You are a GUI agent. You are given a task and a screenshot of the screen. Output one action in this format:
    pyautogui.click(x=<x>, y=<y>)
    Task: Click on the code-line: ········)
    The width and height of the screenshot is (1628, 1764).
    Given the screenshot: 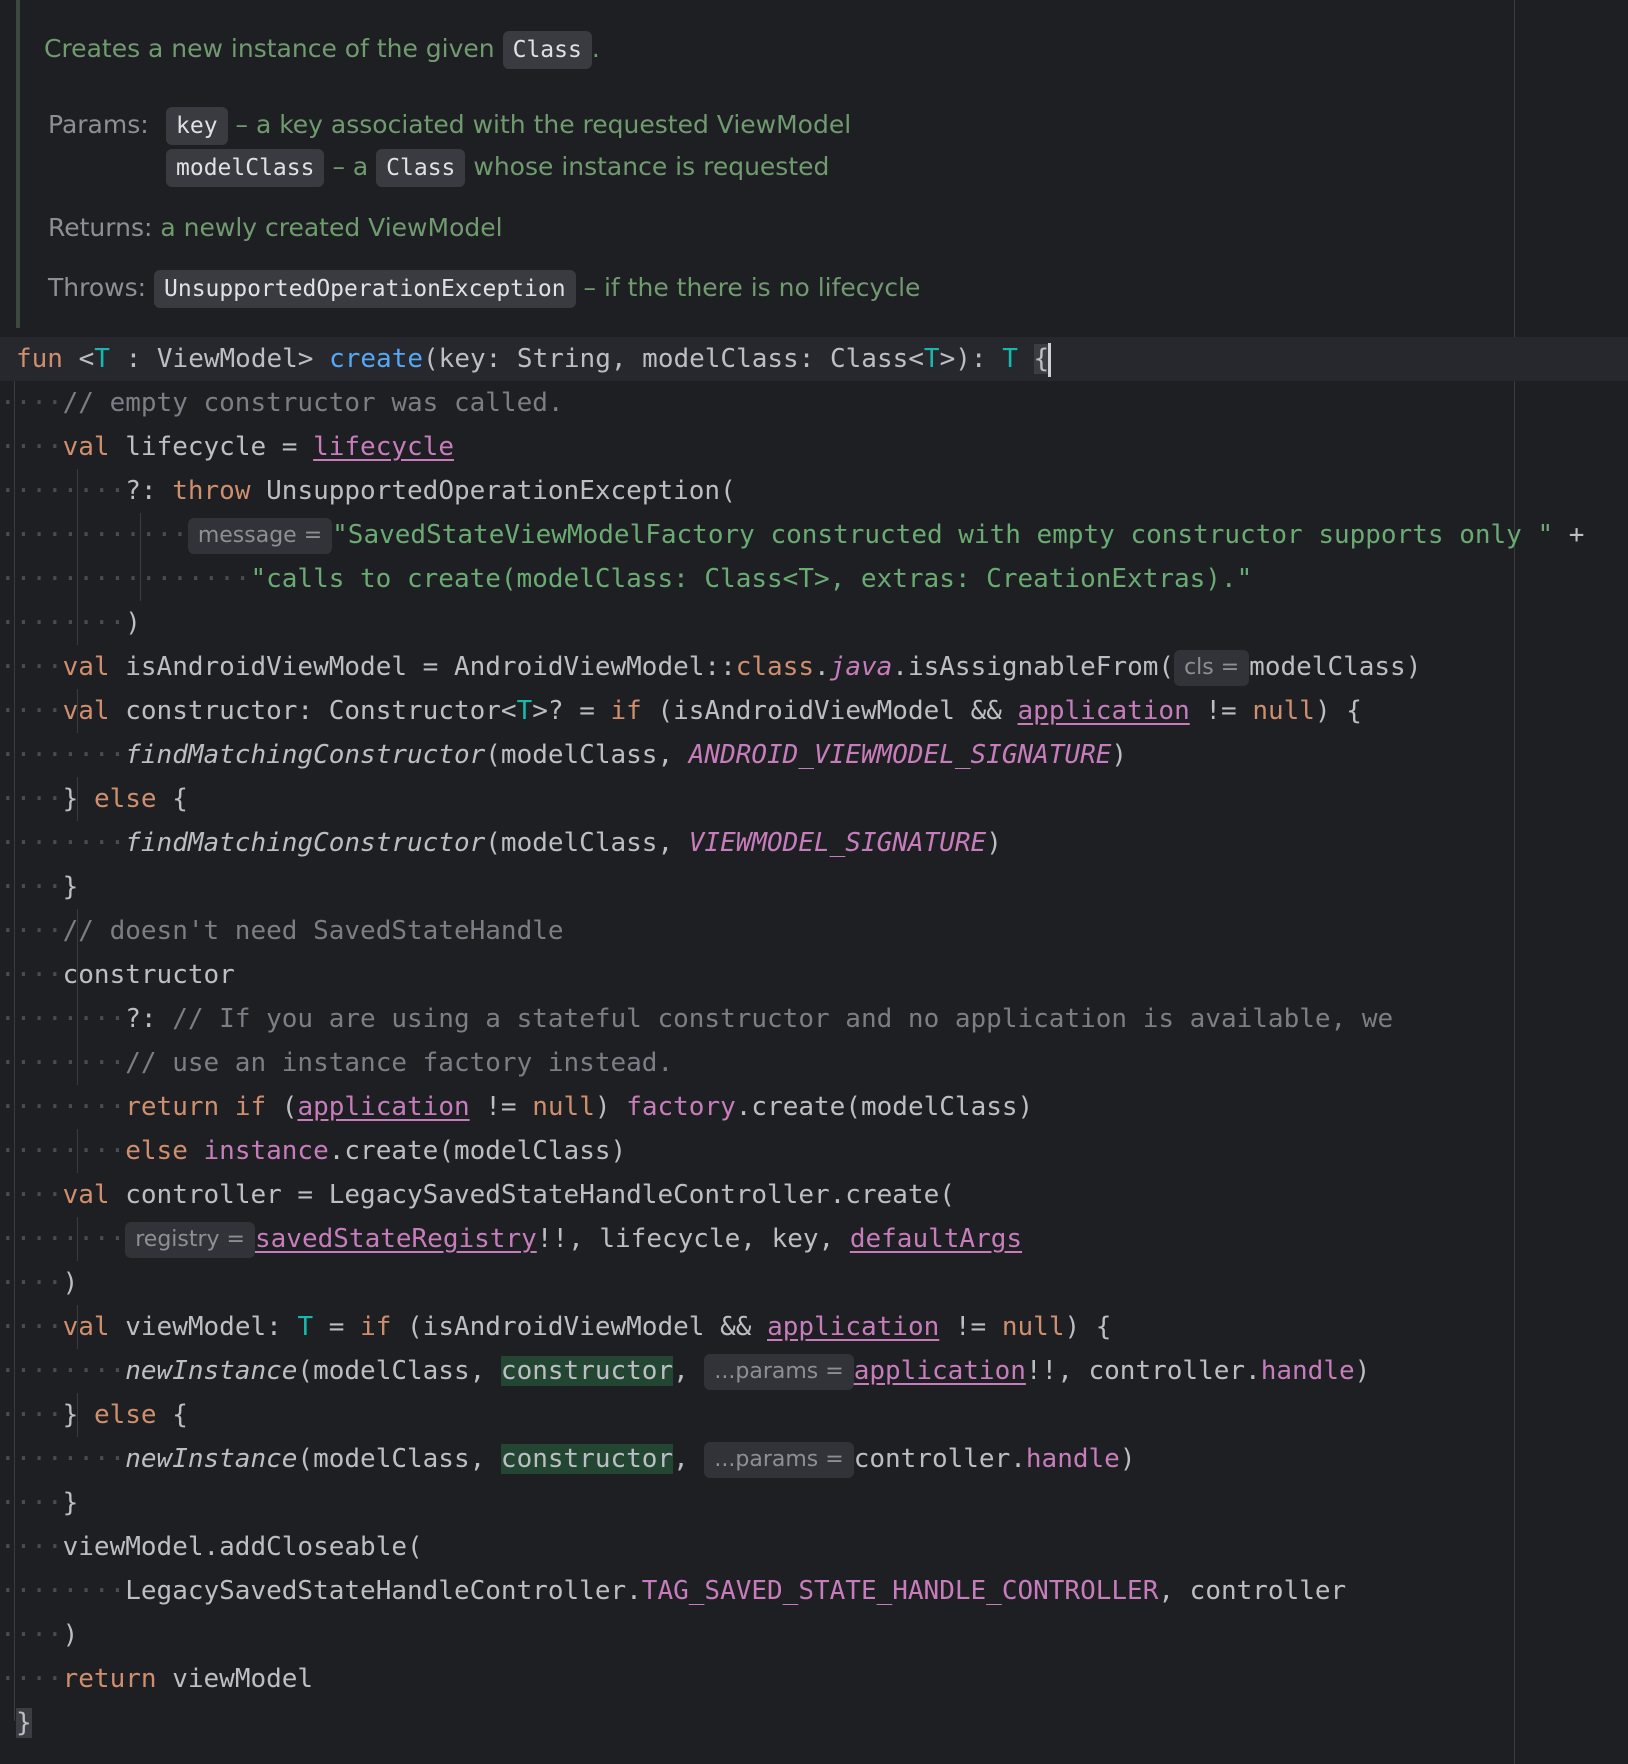 What is the action you would take?
    pyautogui.click(x=814, y=623)
    